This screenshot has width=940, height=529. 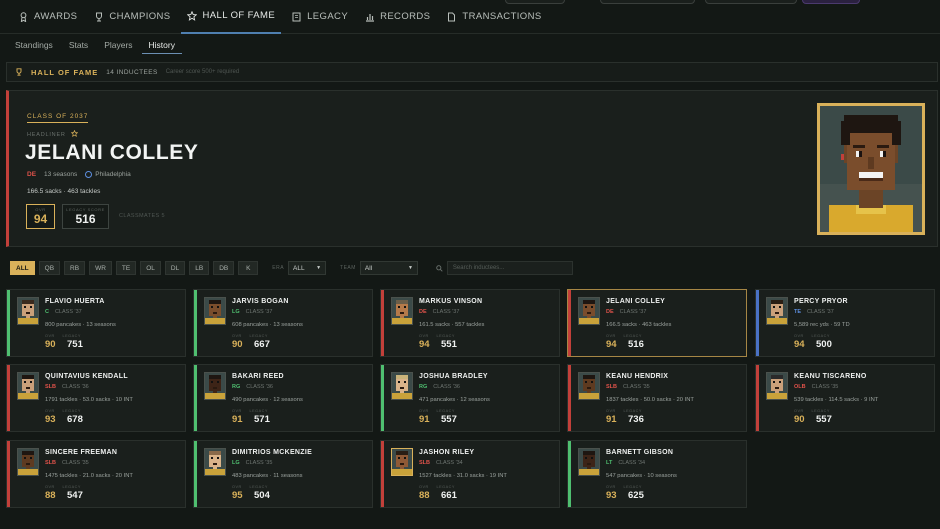 What do you see at coordinates (75, 268) in the screenshot?
I see `filter-chip-rb: RB` at bounding box center [75, 268].